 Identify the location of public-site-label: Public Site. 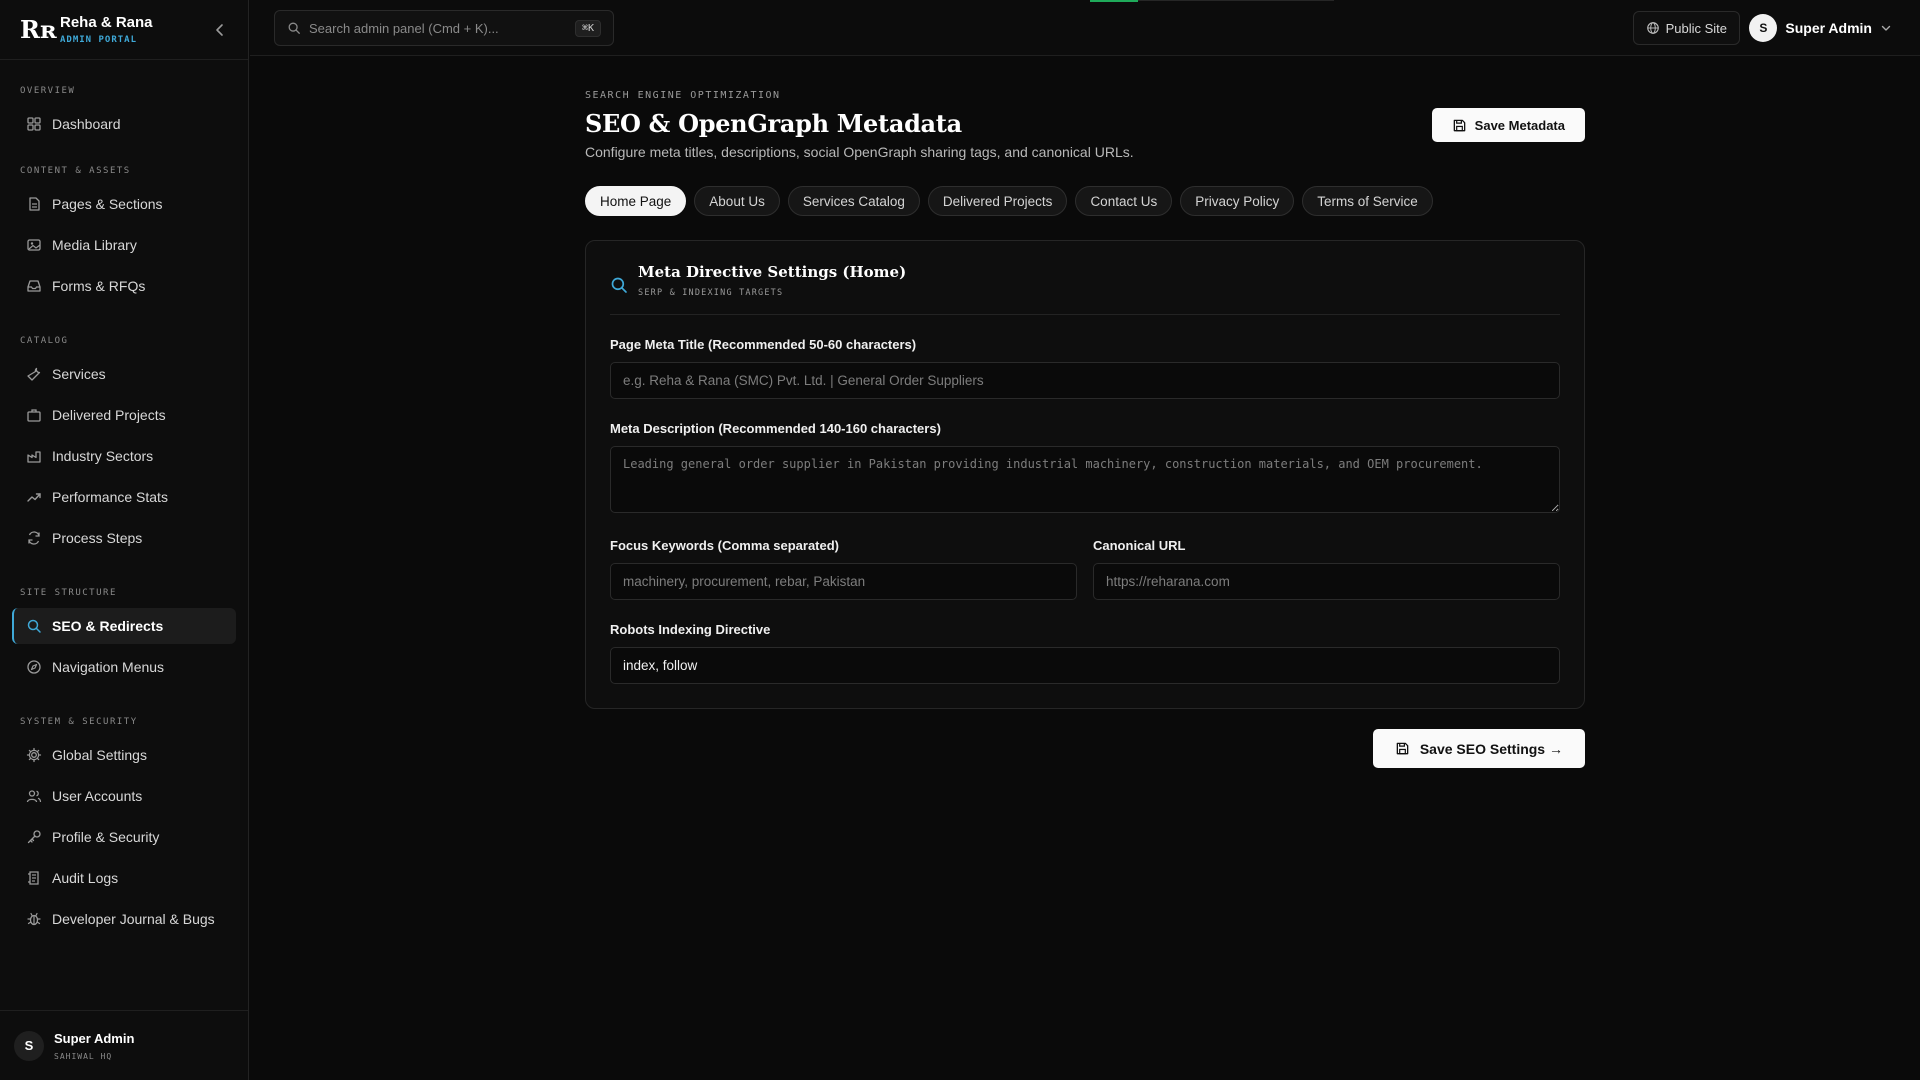
(1696, 28).